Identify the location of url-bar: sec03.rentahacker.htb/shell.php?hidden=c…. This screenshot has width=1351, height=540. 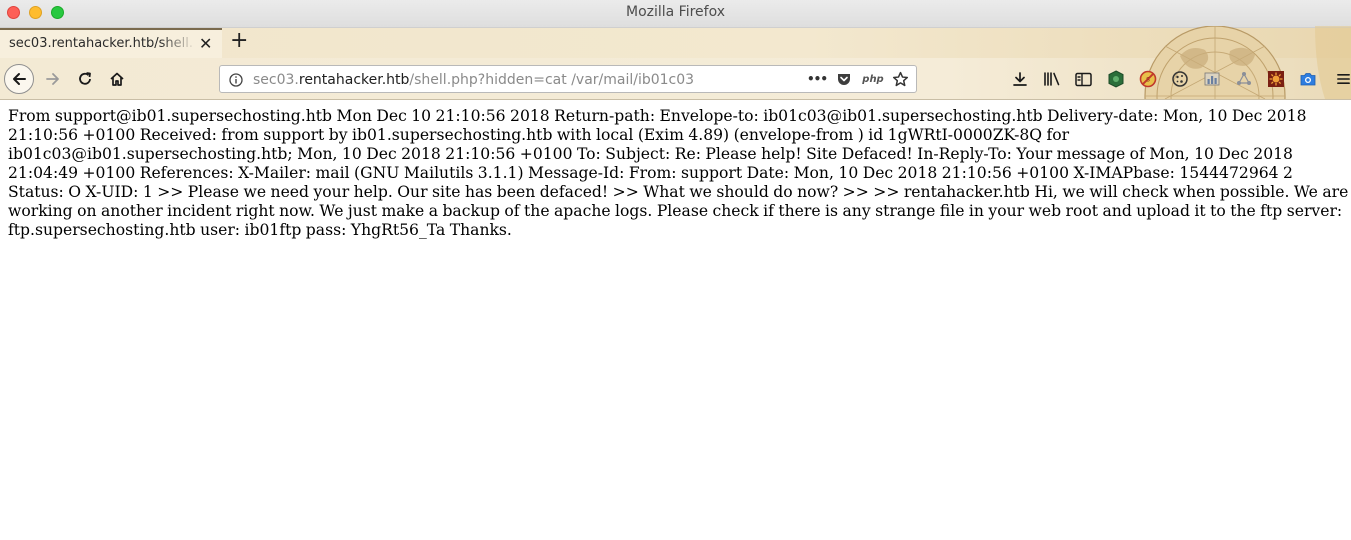
(568, 79).